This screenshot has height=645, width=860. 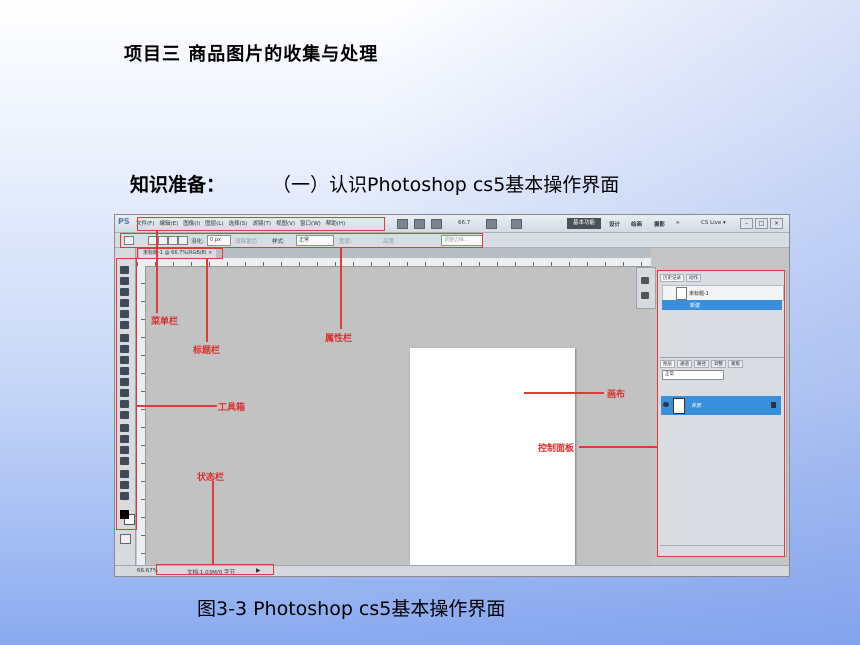 I want to click on zoom-level: 66.7, so click(x=464, y=223).